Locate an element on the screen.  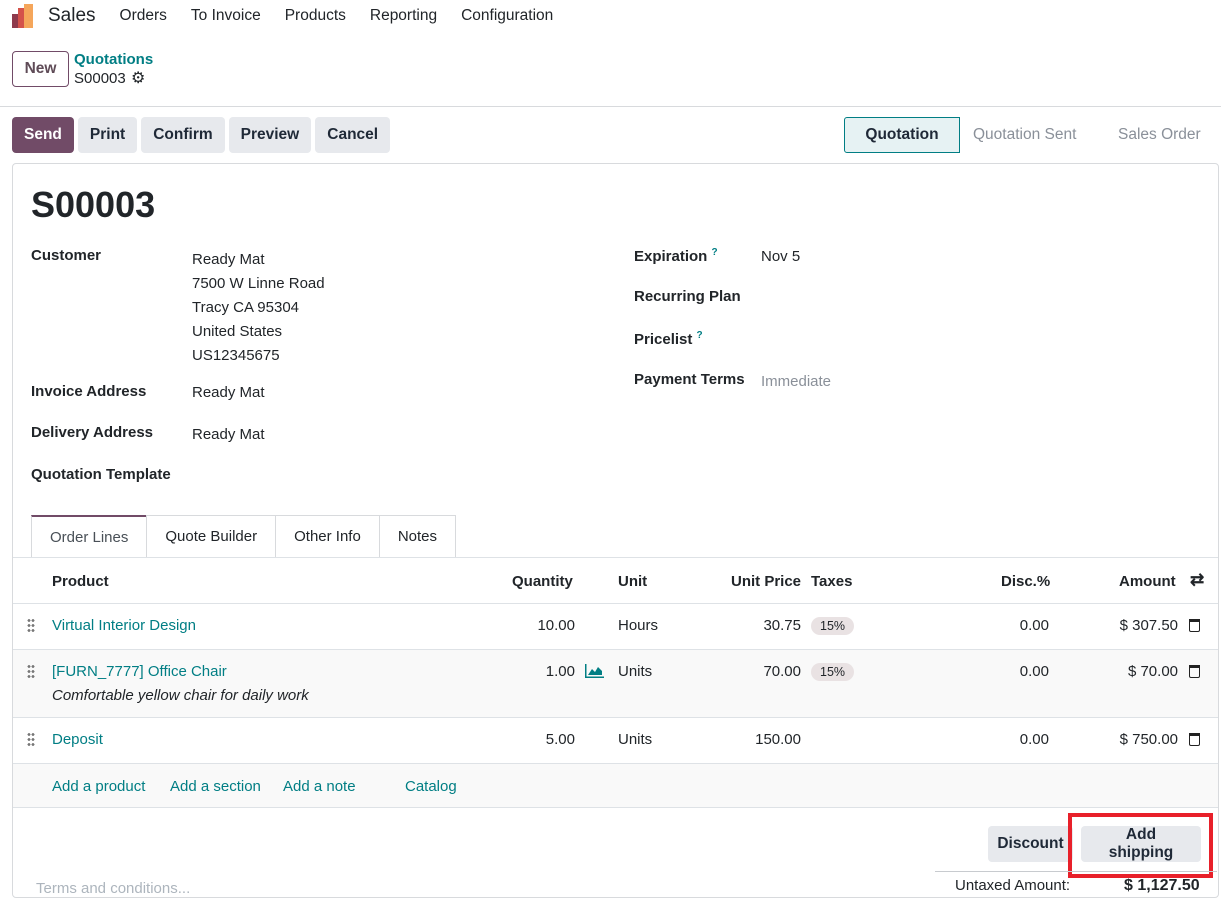
menu-reporting: Reporting is located at coordinates (403, 16).